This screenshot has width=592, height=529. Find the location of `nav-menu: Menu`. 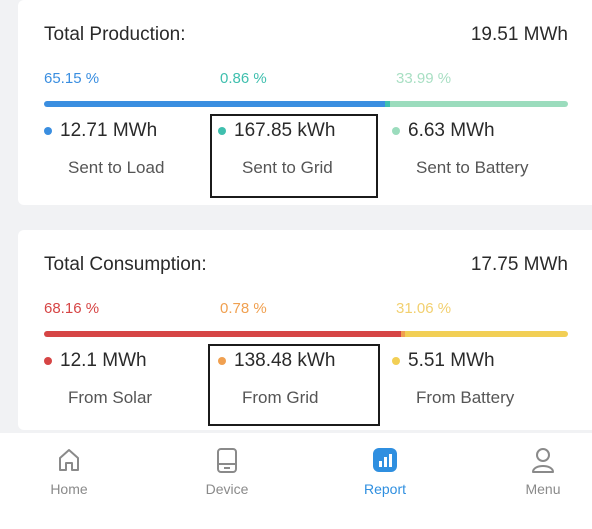

nav-menu: Menu is located at coordinates (543, 471).